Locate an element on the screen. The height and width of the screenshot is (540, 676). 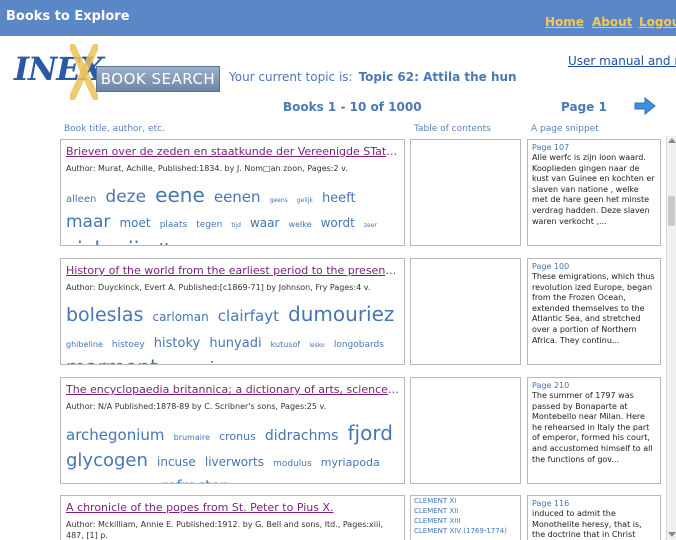
topic-label: Your current topic is: is located at coordinates (291, 77).